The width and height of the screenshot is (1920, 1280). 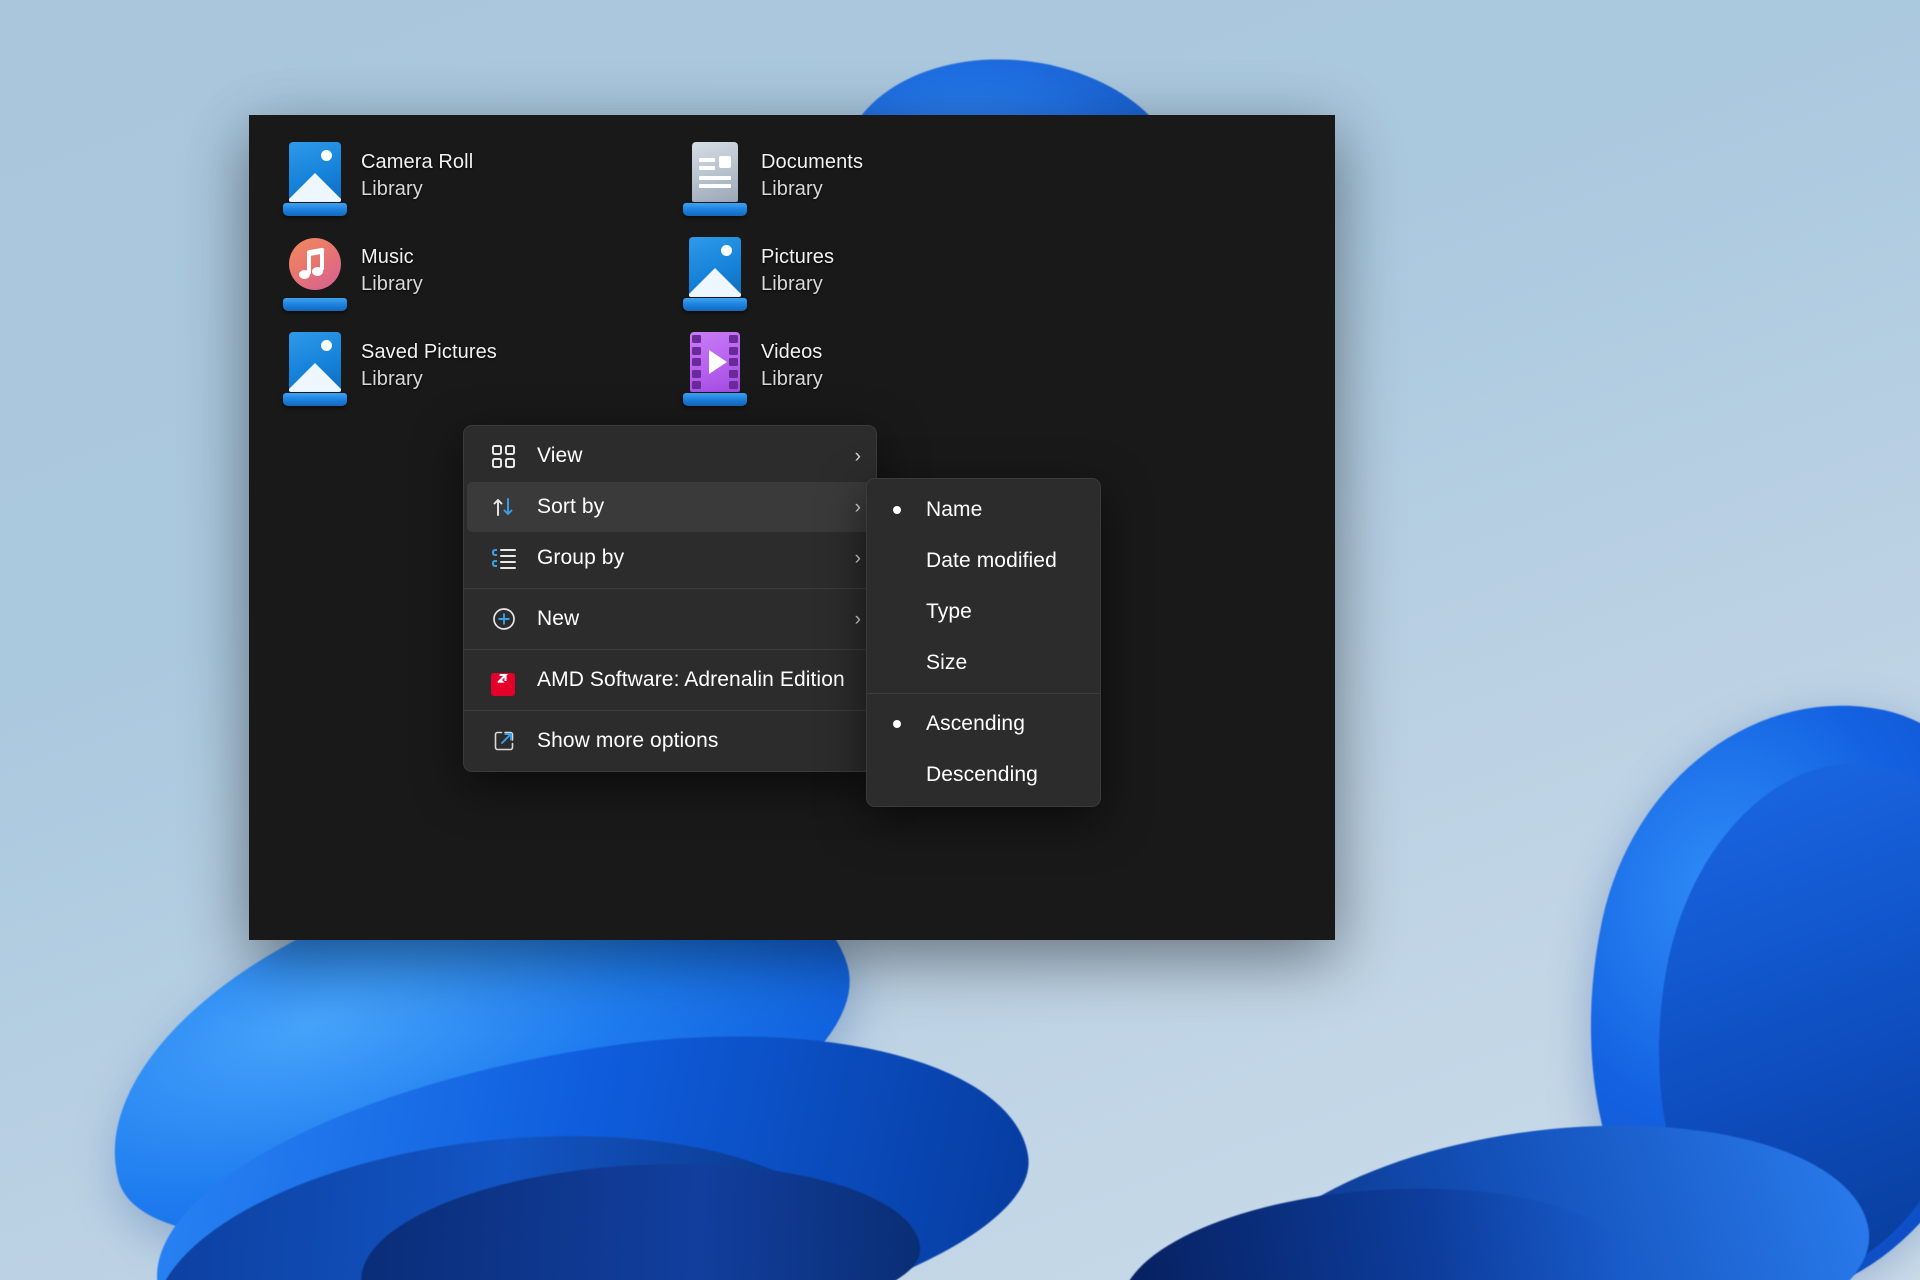 What do you see at coordinates (670, 456) in the screenshot?
I see `context-menu-item-view: View ›` at bounding box center [670, 456].